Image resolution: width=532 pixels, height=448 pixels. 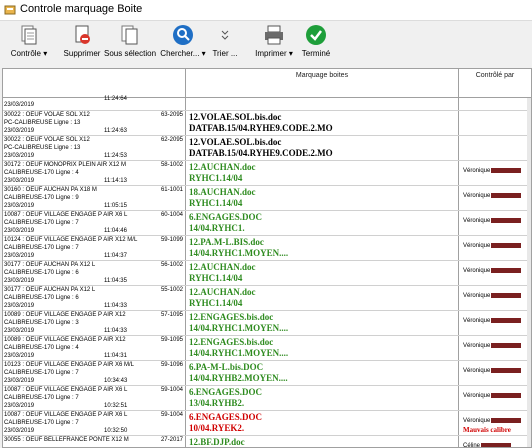 What do you see at coordinates (216, 203) in the screenshot?
I see `marquage-line-2: RYHC1.14/04` at bounding box center [216, 203].